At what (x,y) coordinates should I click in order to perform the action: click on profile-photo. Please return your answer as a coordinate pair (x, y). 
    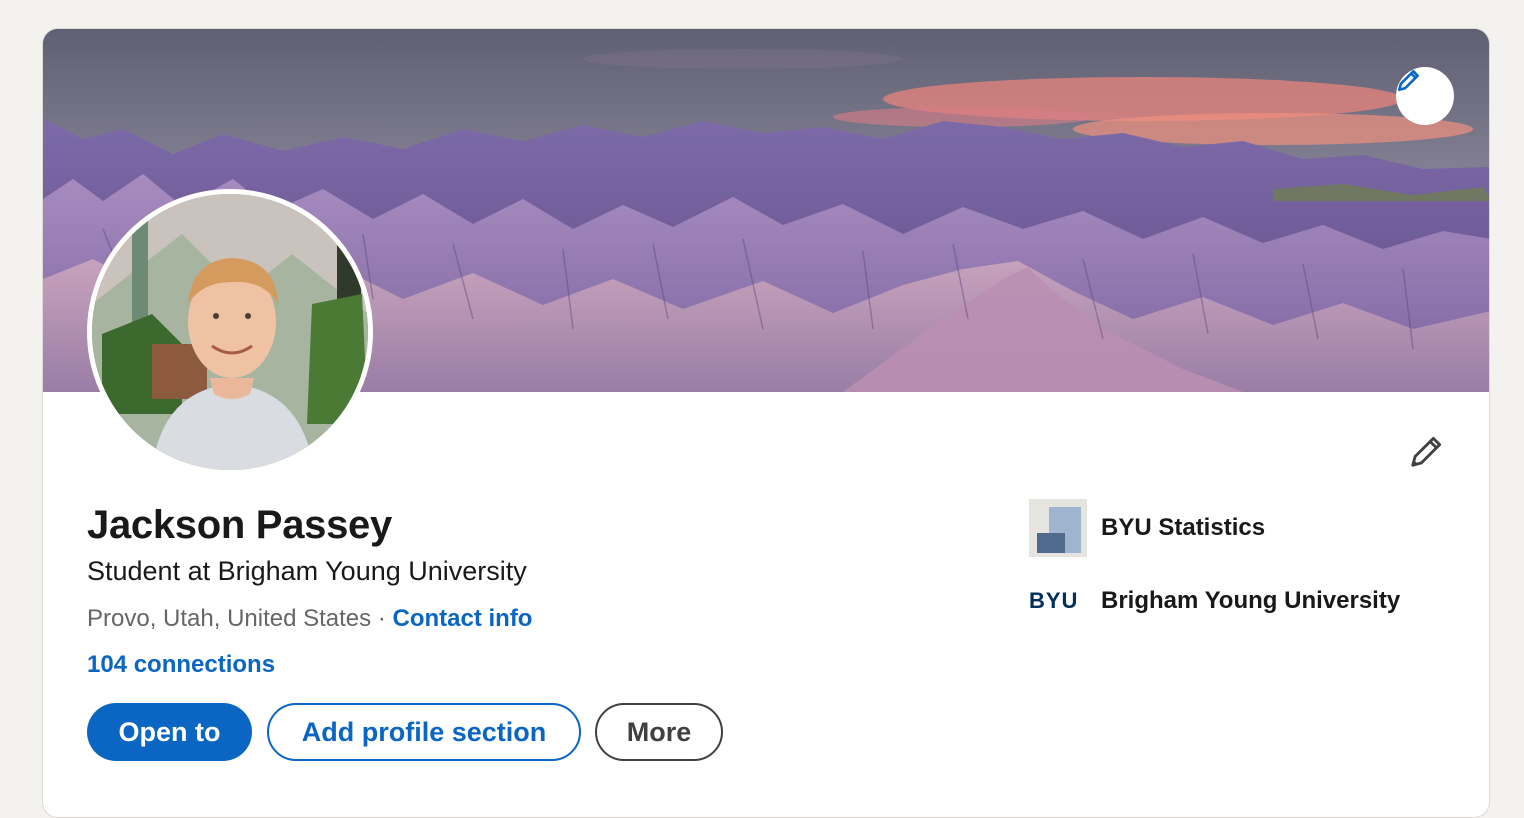
    Looking at the image, I should click on (230, 332).